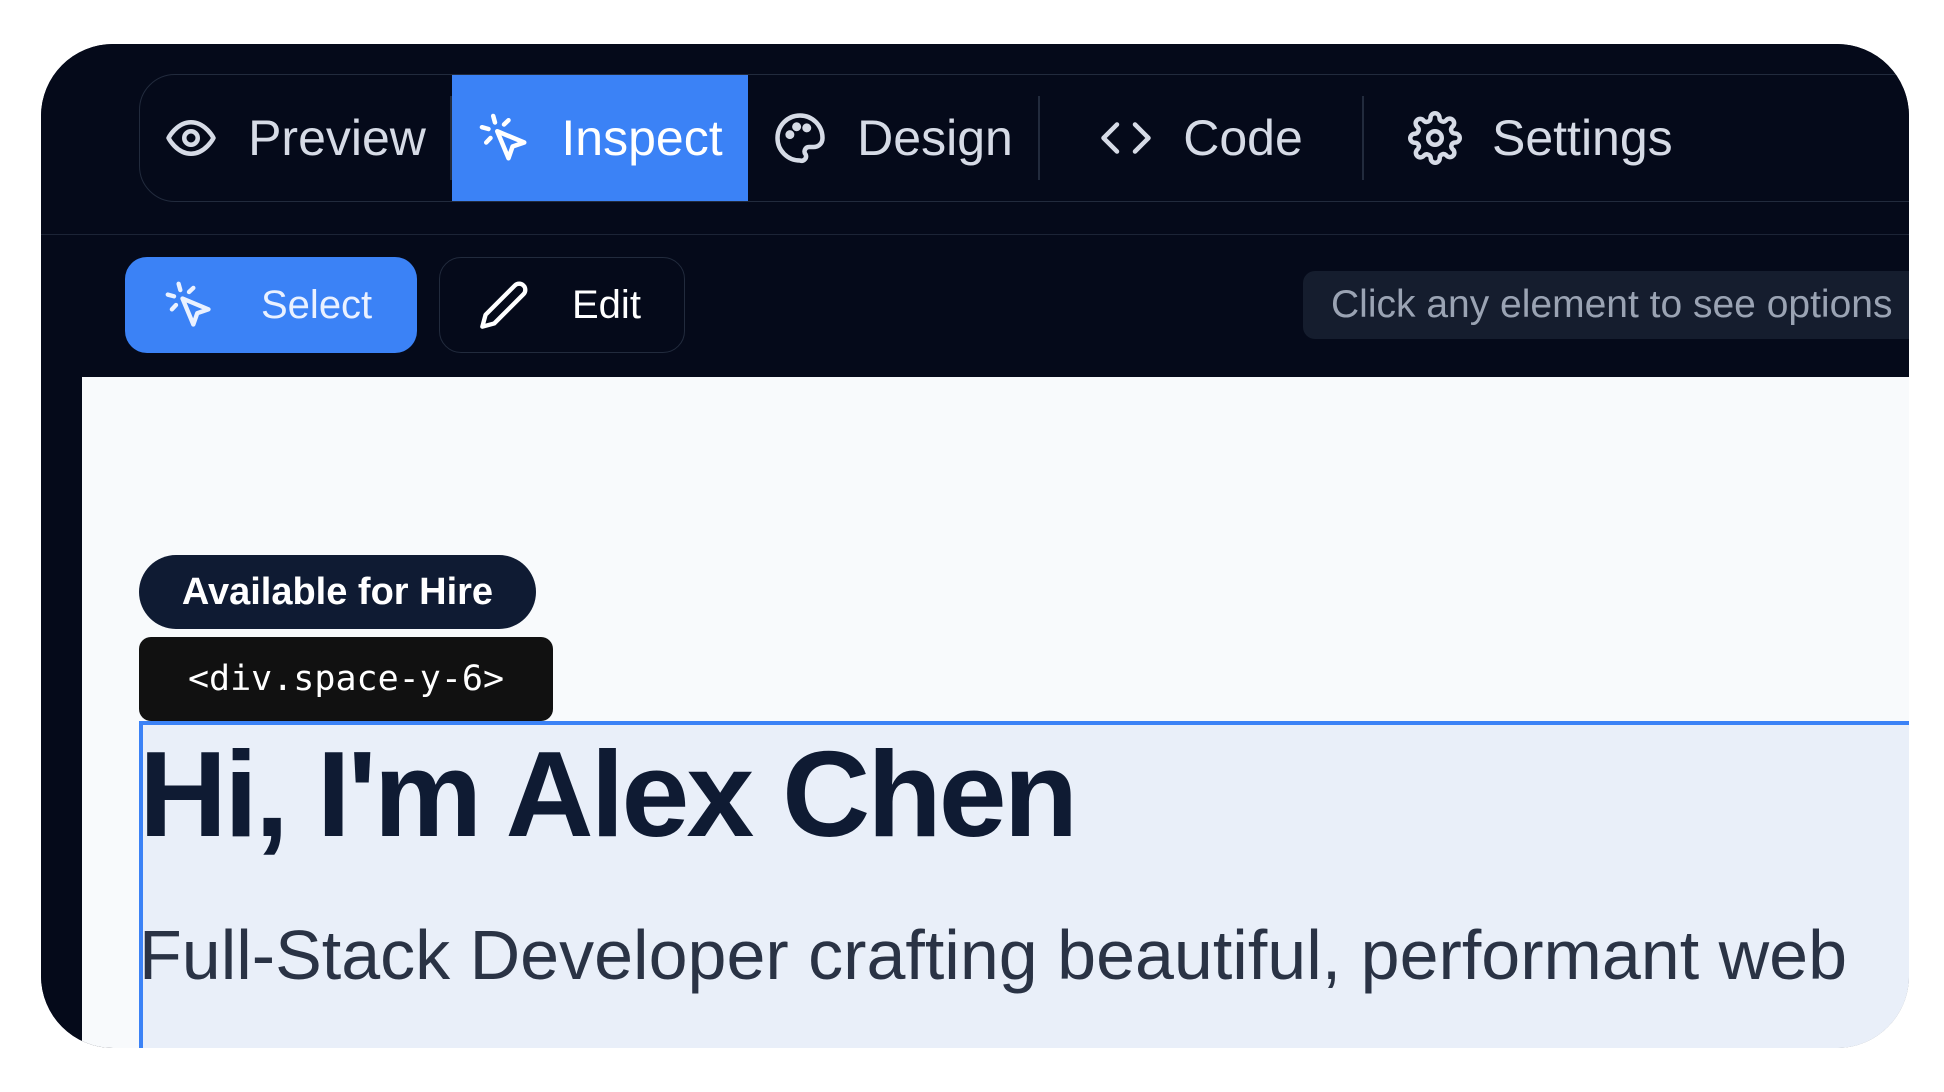  I want to click on element-tag-tooltip: <div.space-y-6>, so click(346, 679).